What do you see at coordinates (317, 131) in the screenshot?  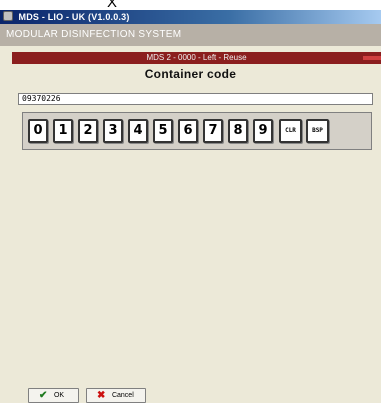 I see `backspace-key: BSP` at bounding box center [317, 131].